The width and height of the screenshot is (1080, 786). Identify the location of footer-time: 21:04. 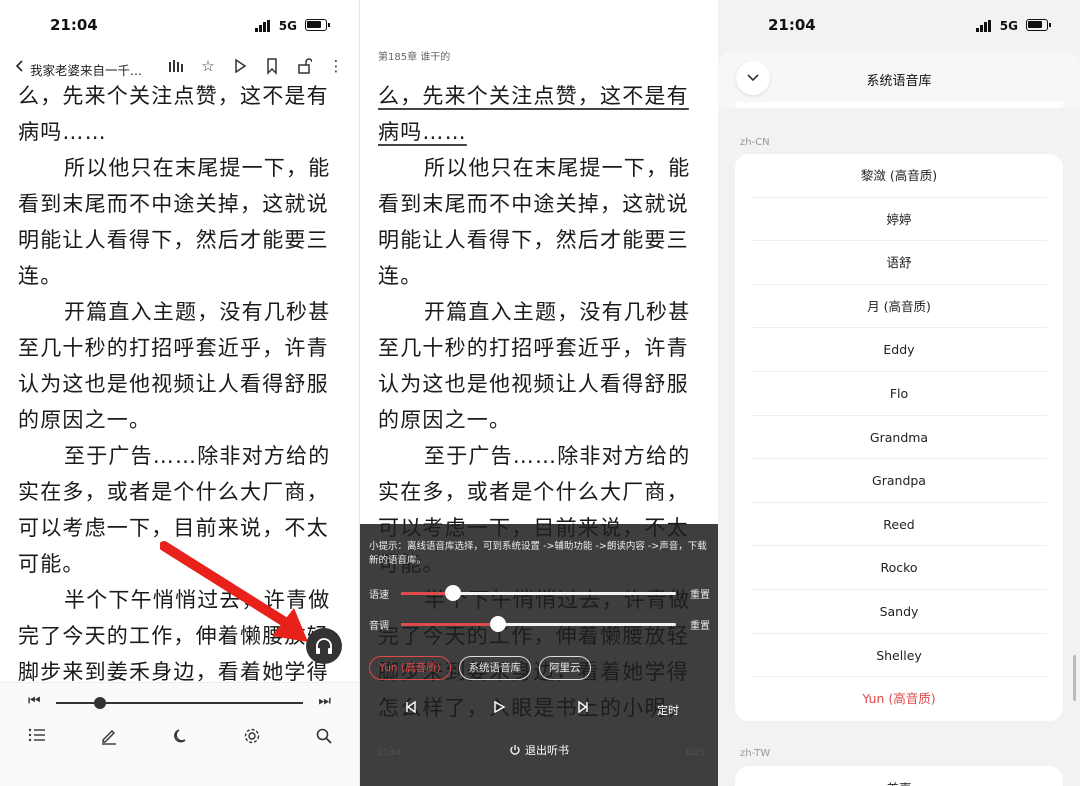
(390, 752).